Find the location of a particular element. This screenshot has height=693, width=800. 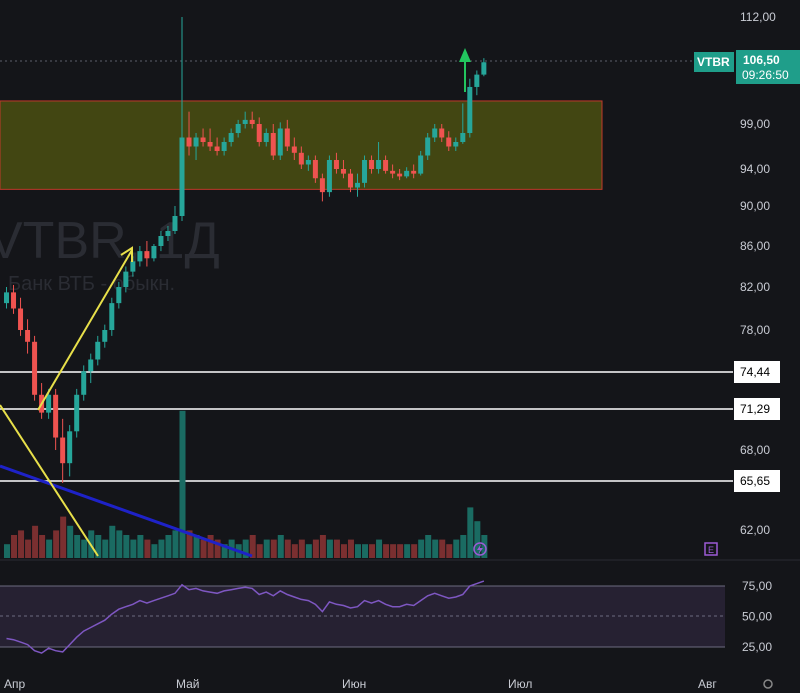

price-tick: 62,00 is located at coordinates (755, 530).